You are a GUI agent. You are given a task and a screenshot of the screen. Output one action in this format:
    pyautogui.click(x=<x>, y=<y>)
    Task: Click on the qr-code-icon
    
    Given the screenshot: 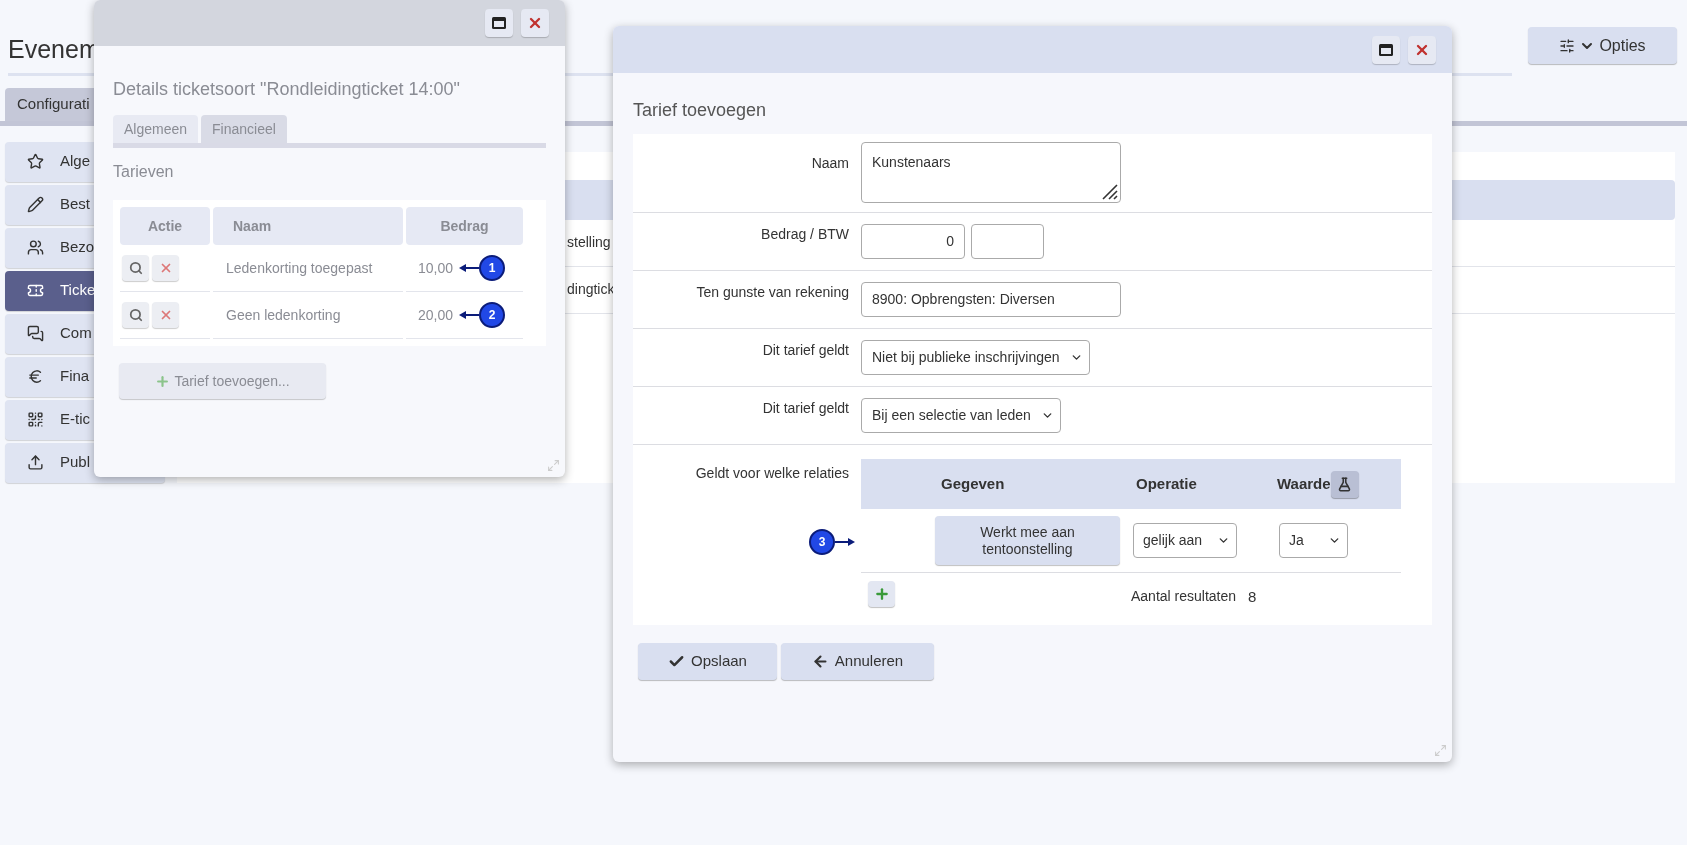 What is the action you would take?
    pyautogui.click(x=35, y=419)
    